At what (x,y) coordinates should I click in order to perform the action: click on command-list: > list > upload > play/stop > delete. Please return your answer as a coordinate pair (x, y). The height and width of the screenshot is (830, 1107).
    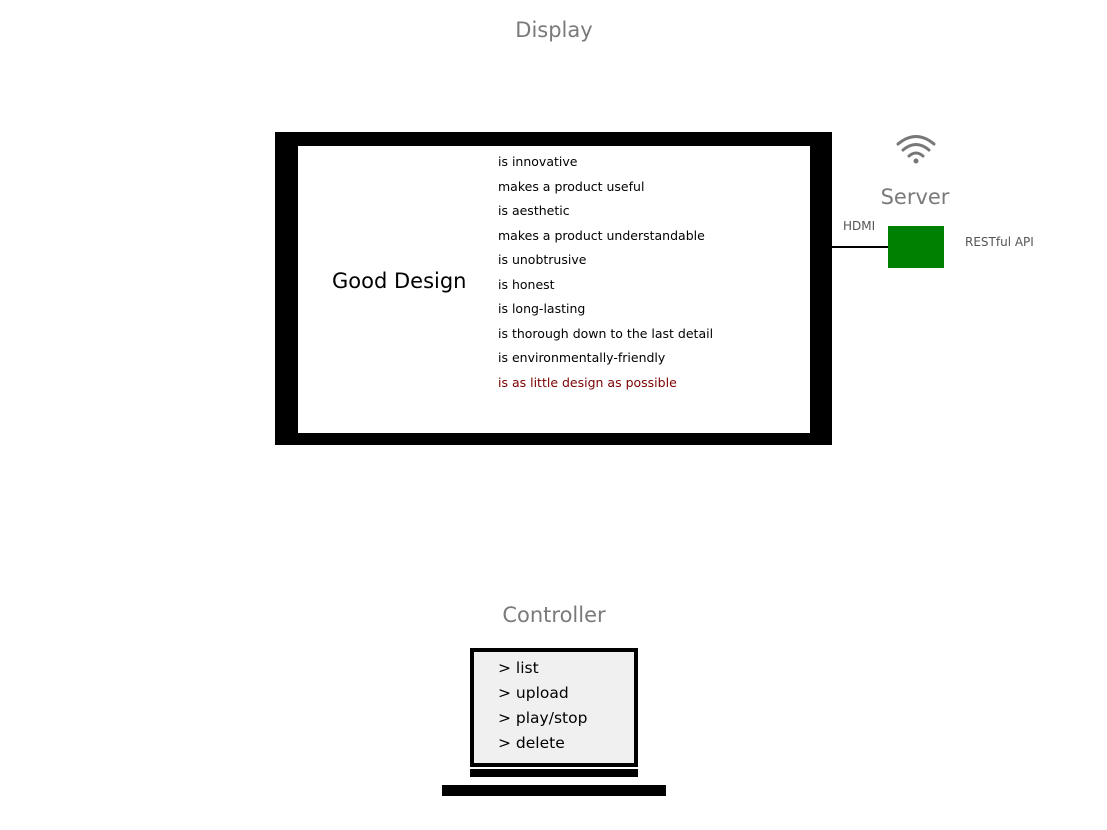
    Looking at the image, I should click on (542, 706).